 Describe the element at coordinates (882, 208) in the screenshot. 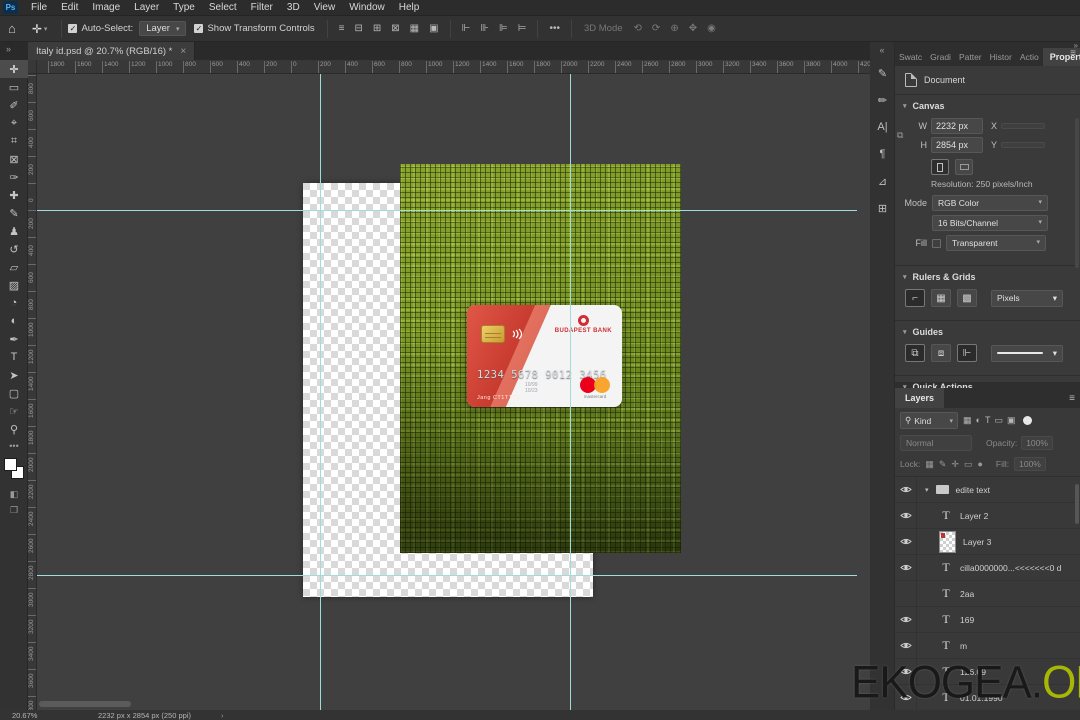

I see `libraries-panel-icon: ⊞` at that location.